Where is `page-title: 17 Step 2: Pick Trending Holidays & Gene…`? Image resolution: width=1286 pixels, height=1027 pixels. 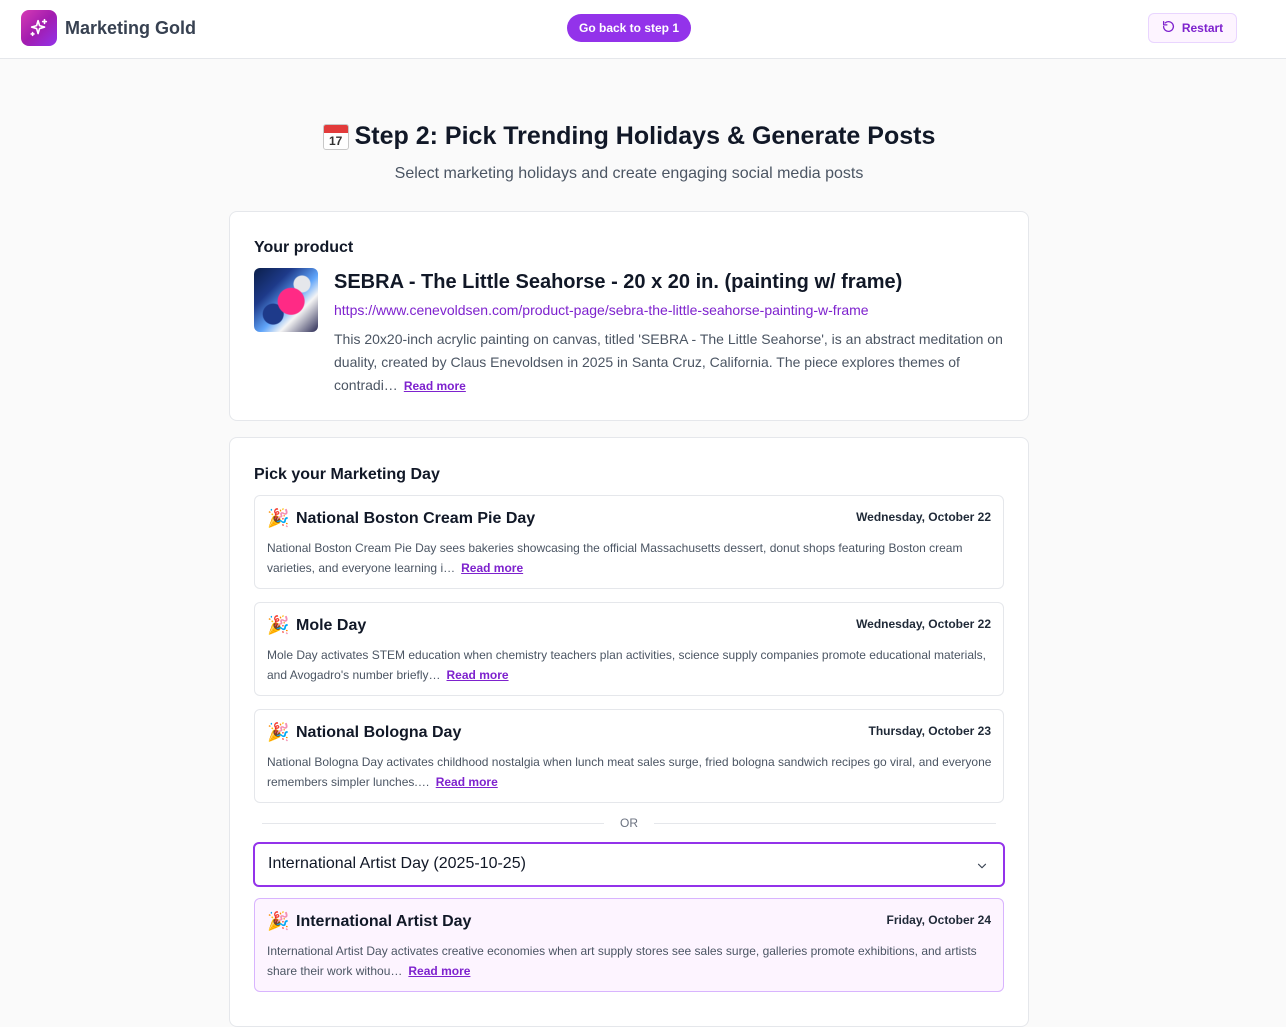 page-title: 17 Step 2: Pick Trending Holidays & Gene… is located at coordinates (629, 136).